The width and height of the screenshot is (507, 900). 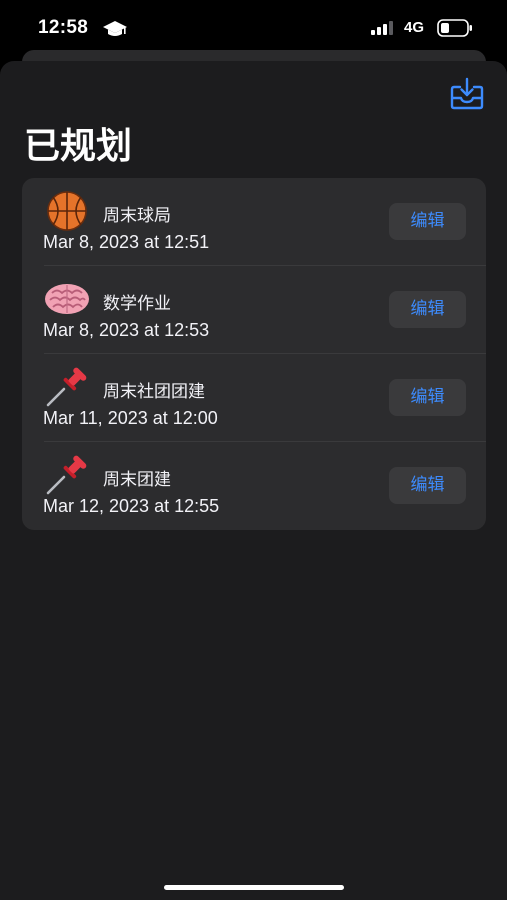 What do you see at coordinates (382, 28) in the screenshot?
I see `cellular-signal-icon` at bounding box center [382, 28].